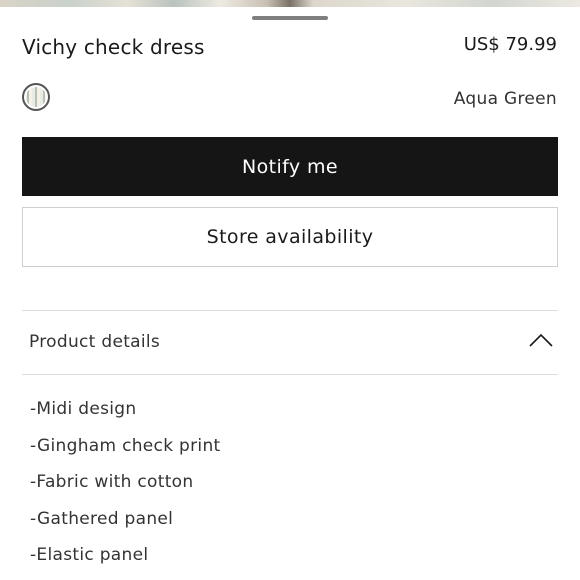 This screenshot has height=580, width=580. I want to click on selected-color-name: Aqua Green, so click(505, 99).